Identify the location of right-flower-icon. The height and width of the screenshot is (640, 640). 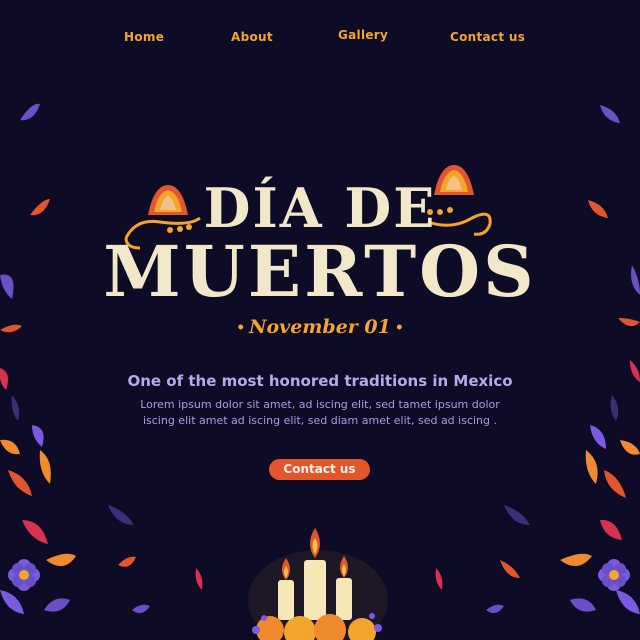
(614, 575).